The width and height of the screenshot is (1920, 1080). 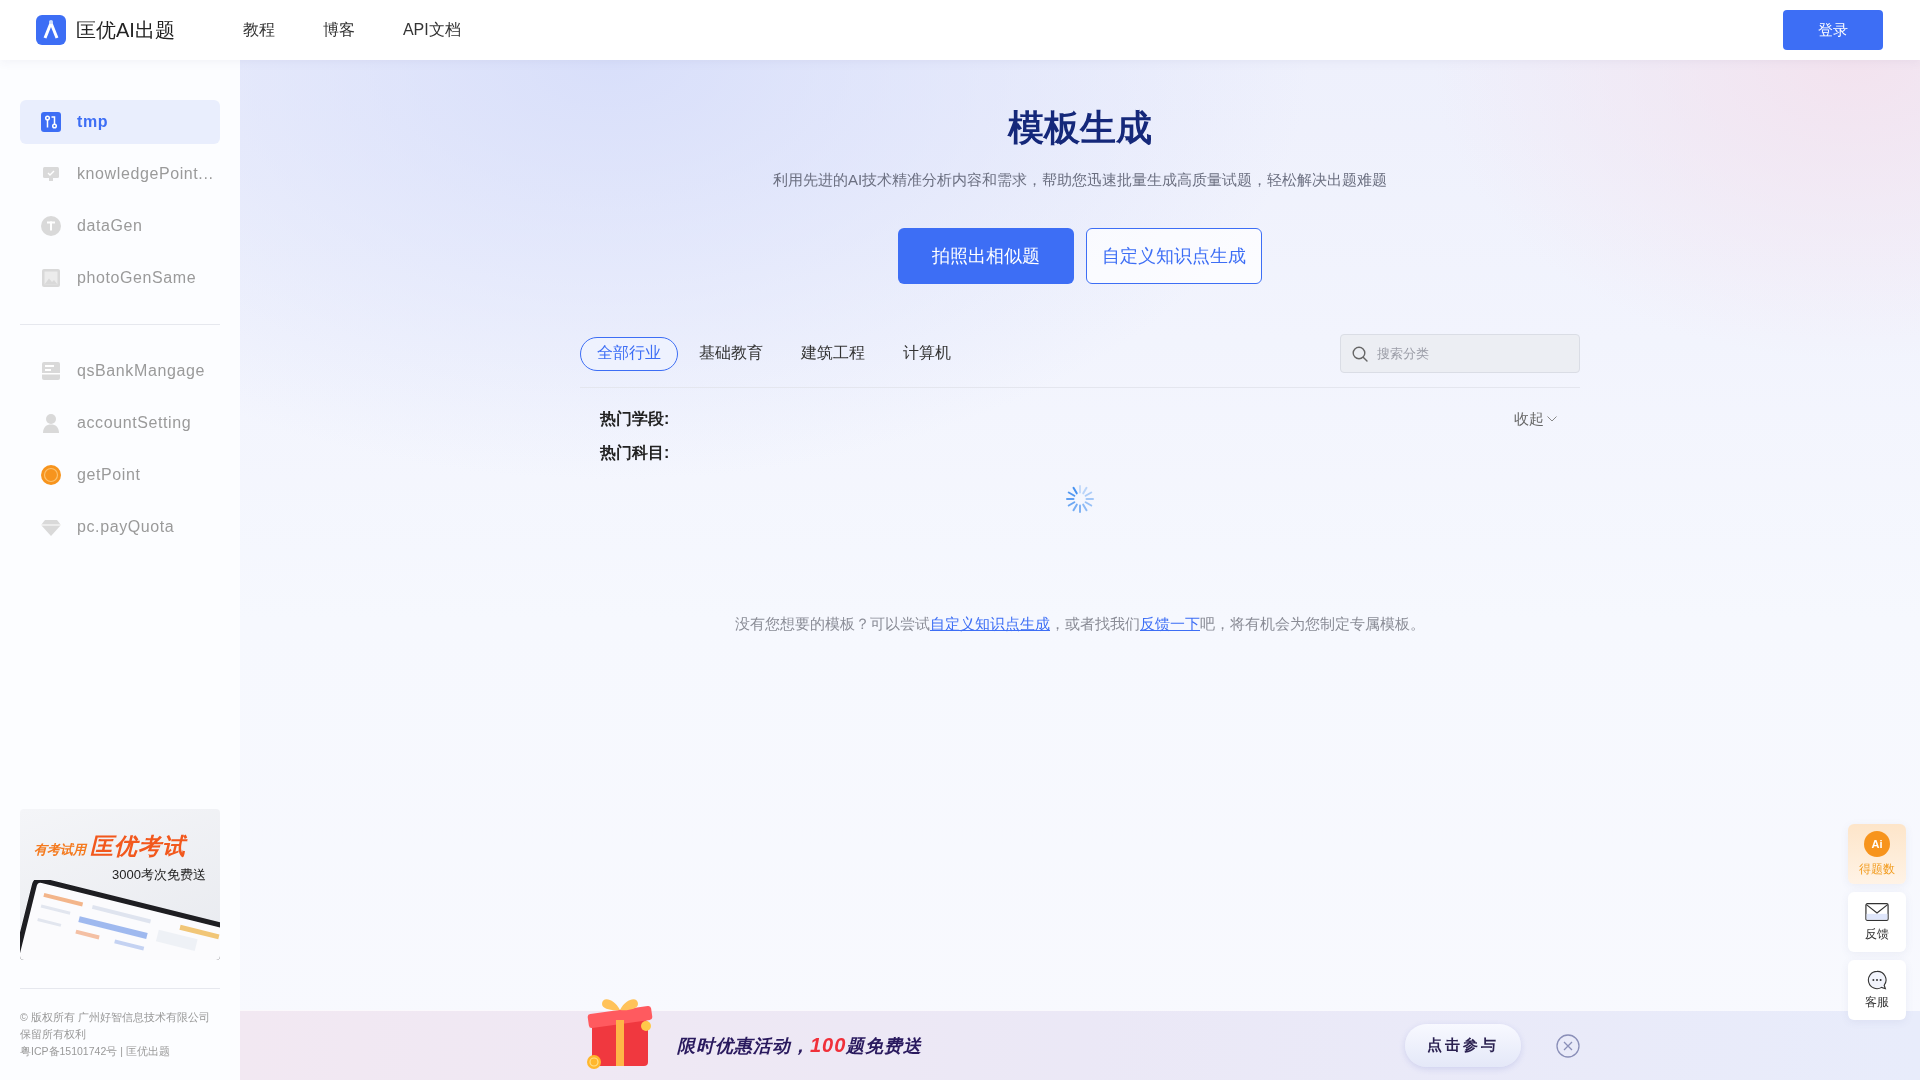 I want to click on category-tab: 全部行业, so click(x=629, y=353).